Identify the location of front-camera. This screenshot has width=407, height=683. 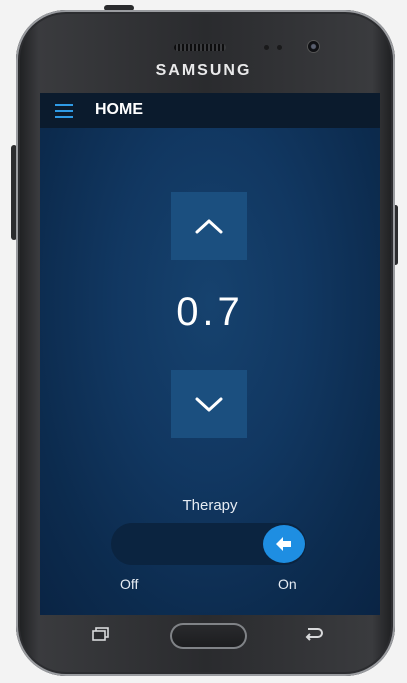
(313, 46).